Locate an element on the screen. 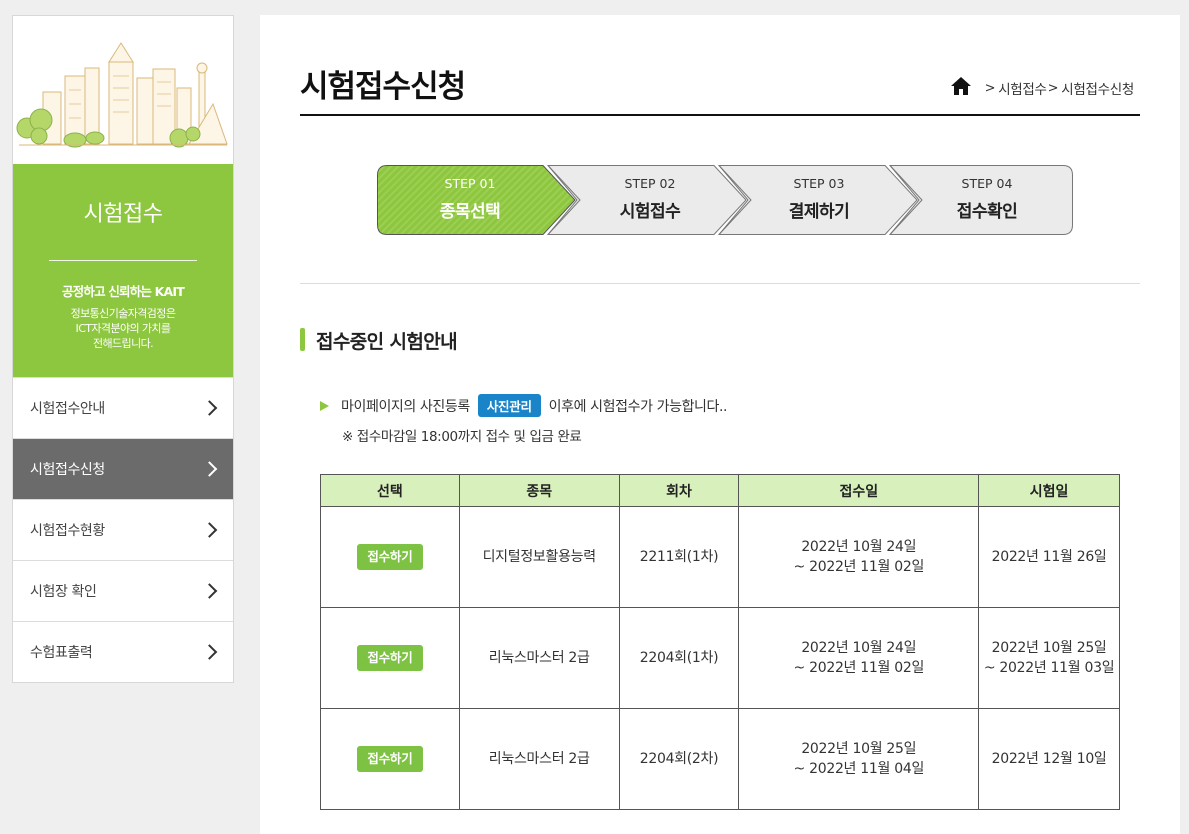 The height and width of the screenshot is (834, 1189). step-number: STEP 04 is located at coordinates (987, 183).